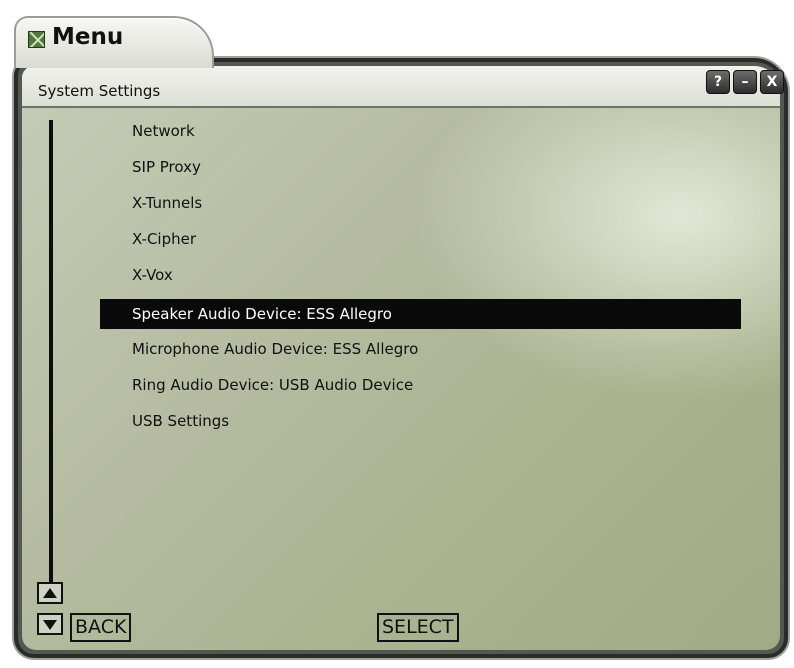  What do you see at coordinates (420, 385) in the screenshot?
I see `menu-item-ring-audio-device: Ring Audio Device: USB Audio Device` at bounding box center [420, 385].